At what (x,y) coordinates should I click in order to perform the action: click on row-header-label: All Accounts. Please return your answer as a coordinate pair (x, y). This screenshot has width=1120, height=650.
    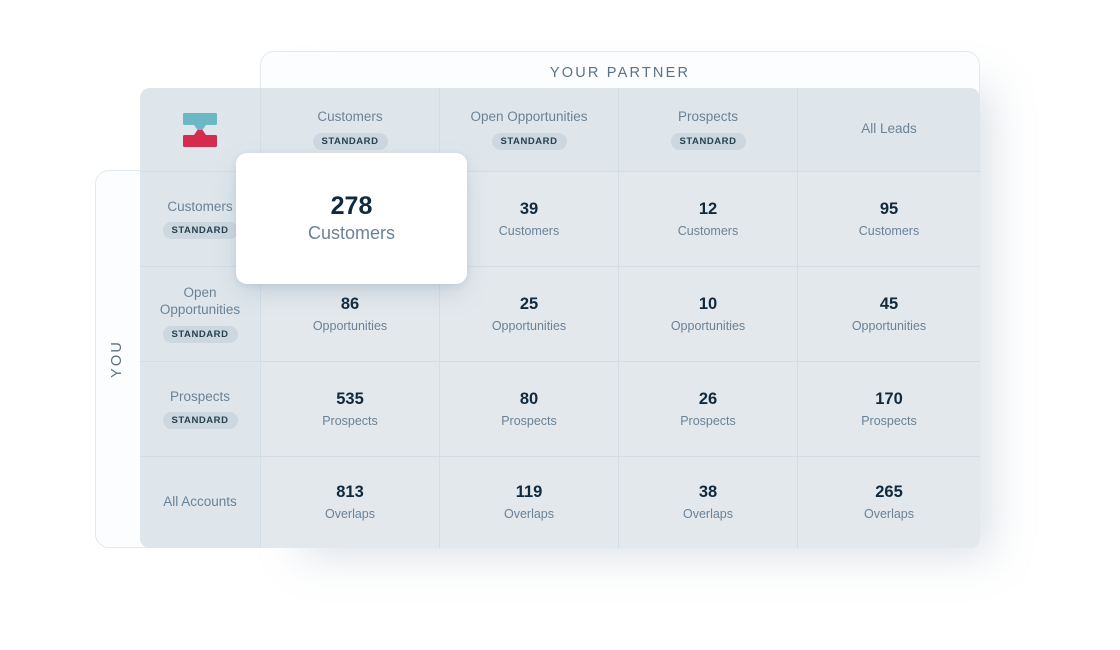
    Looking at the image, I should click on (200, 502).